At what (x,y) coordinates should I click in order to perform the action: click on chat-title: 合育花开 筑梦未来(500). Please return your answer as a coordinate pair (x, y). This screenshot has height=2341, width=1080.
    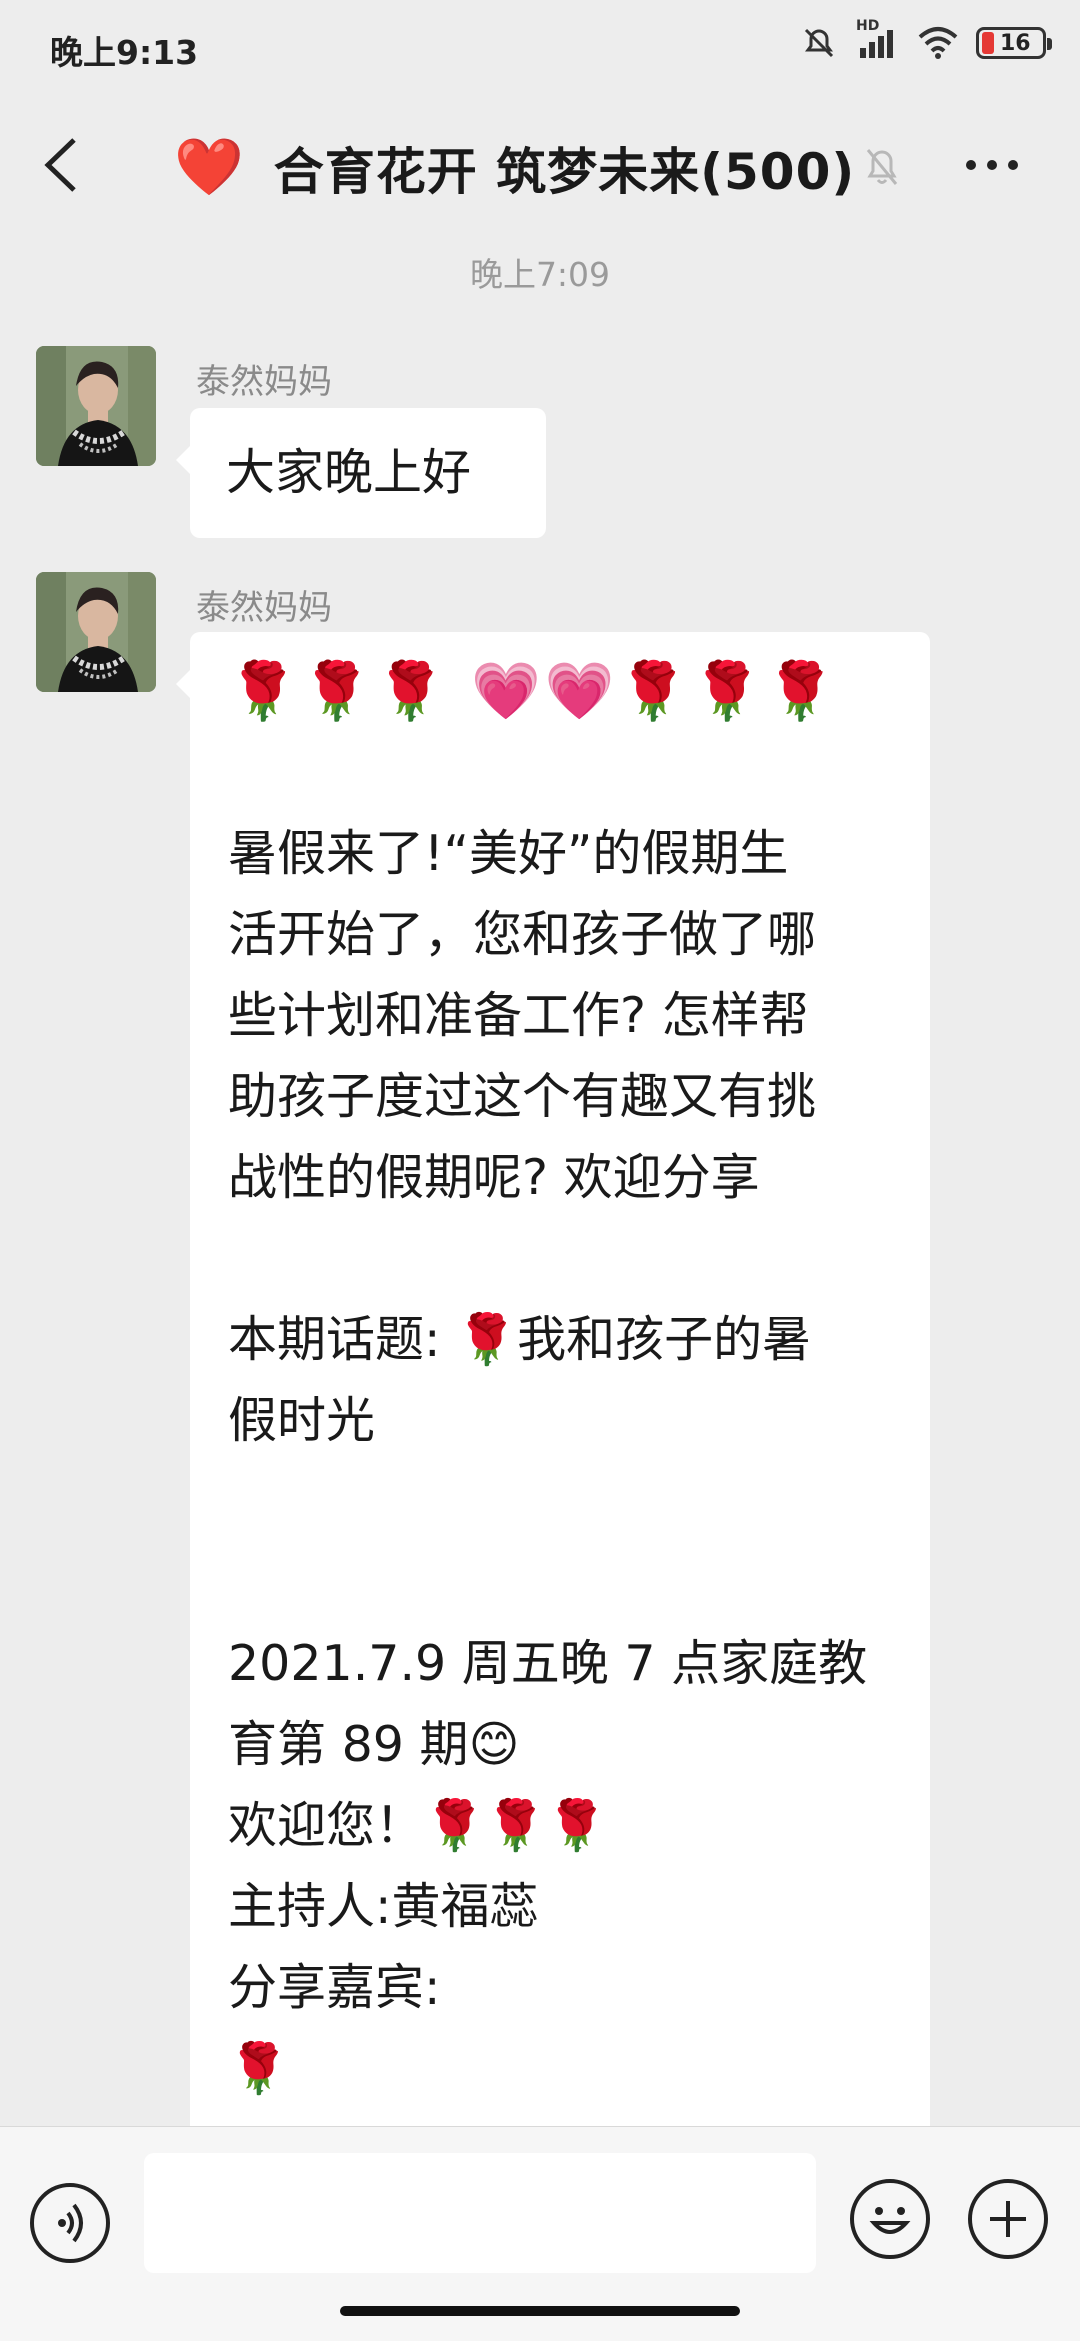
    Looking at the image, I should click on (564, 172).